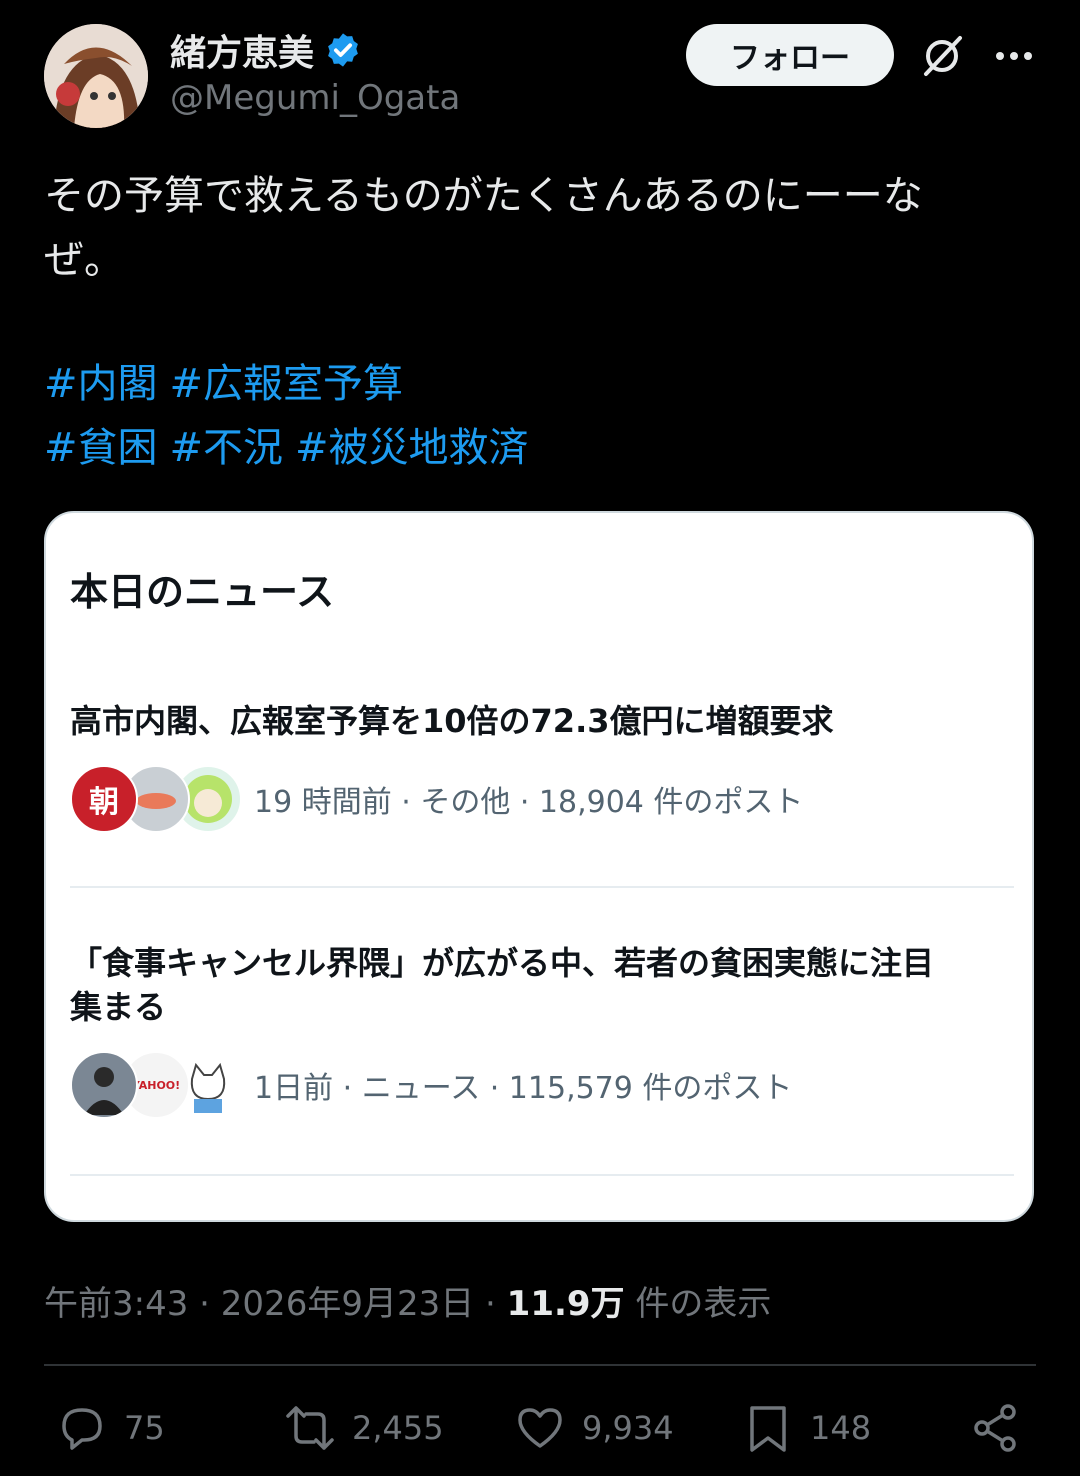  Describe the element at coordinates (347, 1304) in the screenshot. I see `tweet-date: 2026年9月23日` at that location.